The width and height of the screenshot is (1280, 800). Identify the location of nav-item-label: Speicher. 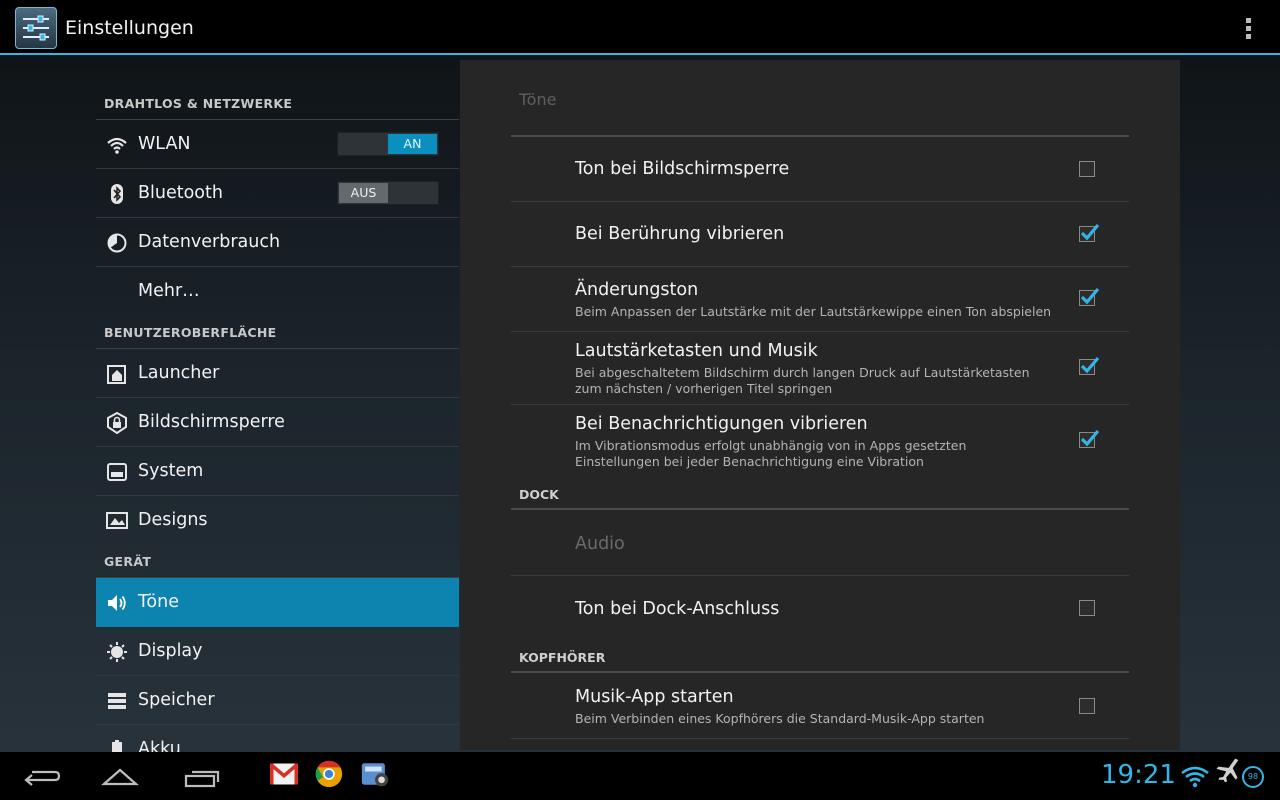
(176, 700).